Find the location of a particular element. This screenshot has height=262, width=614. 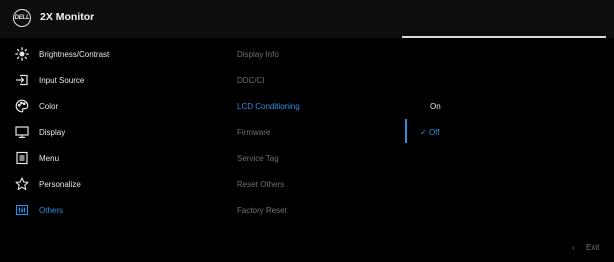

menu-item-menu: Menu is located at coordinates (114, 158).